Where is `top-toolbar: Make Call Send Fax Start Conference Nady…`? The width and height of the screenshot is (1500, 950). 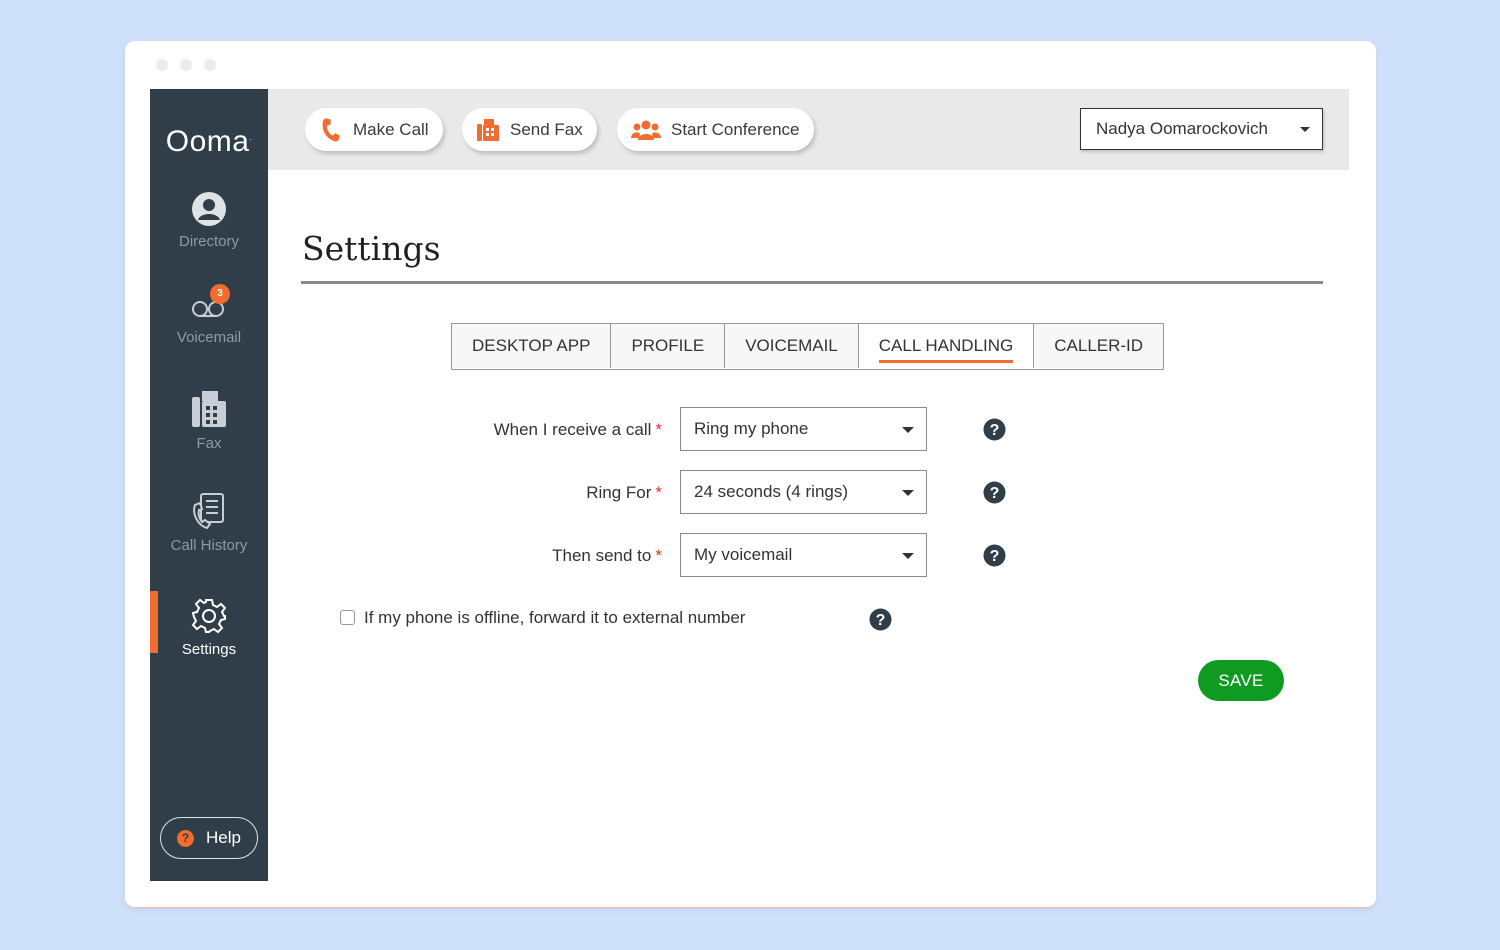 top-toolbar: Make Call Send Fax Start Conference Nady… is located at coordinates (808, 129).